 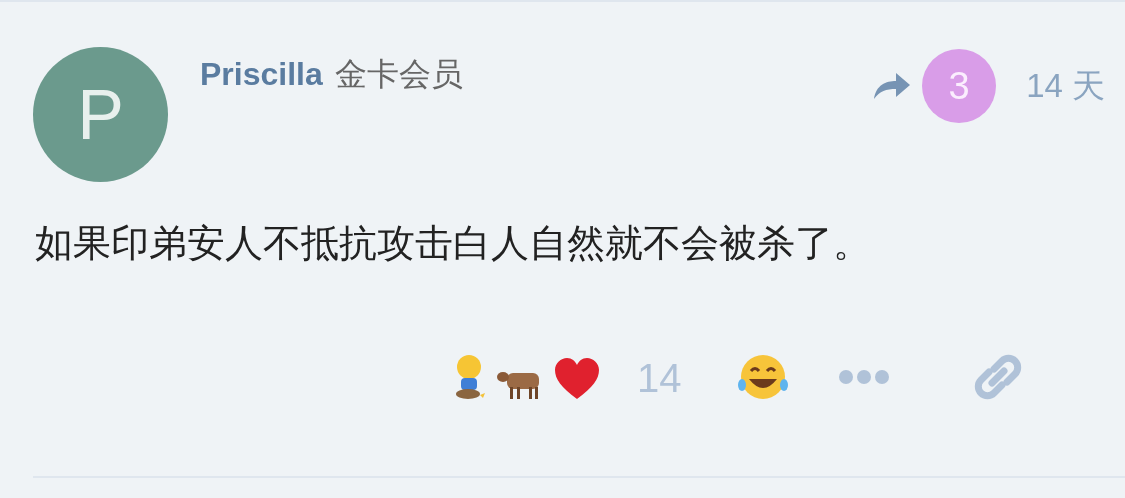 I want to click on sitting-child-icon, so click(x=470, y=377).